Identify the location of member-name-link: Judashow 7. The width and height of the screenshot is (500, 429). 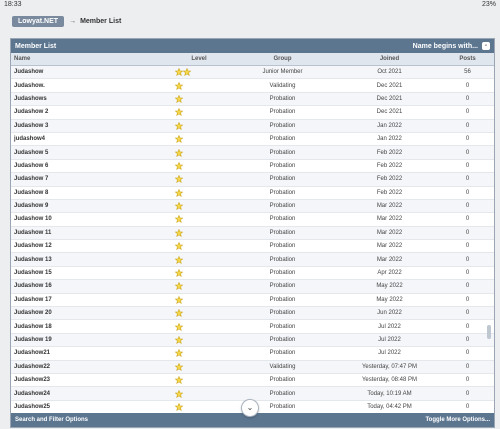
(91, 179).